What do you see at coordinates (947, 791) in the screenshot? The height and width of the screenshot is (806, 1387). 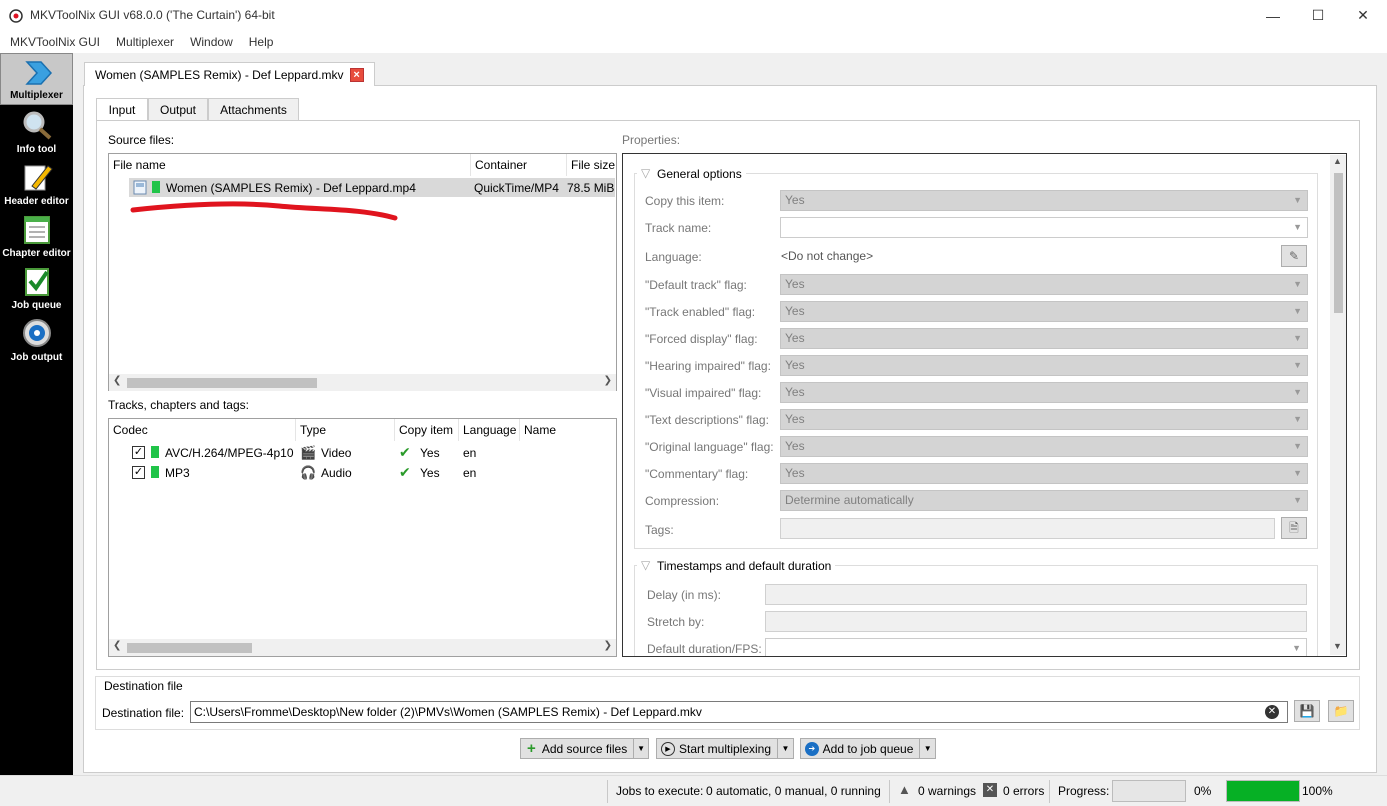 I see `warnings-count: 0 warnings` at bounding box center [947, 791].